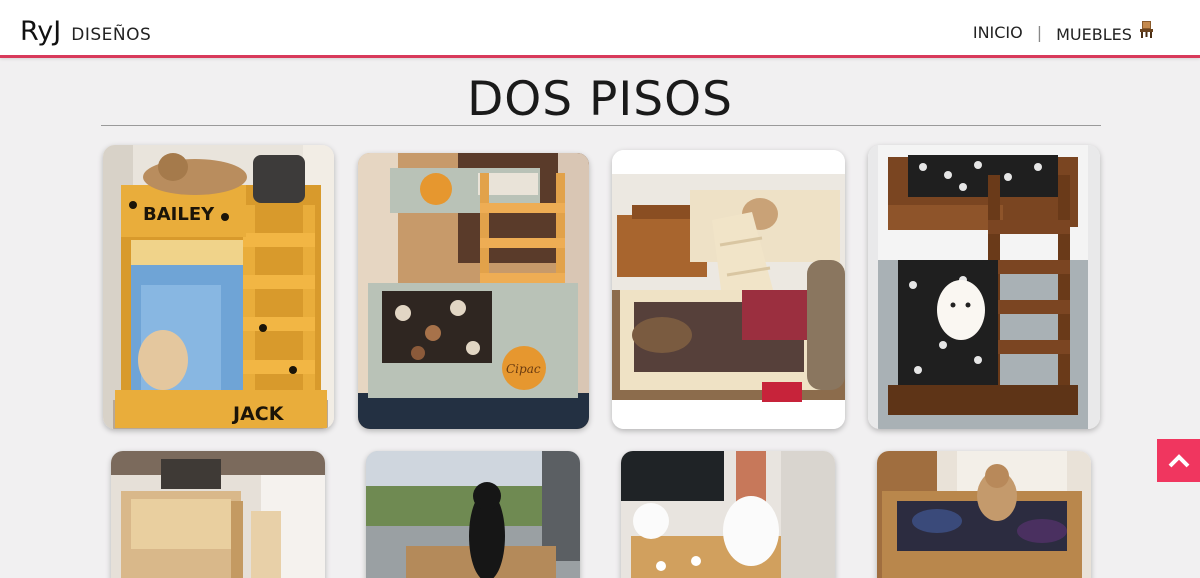 The width and height of the screenshot is (1200, 578). What do you see at coordinates (179, 214) in the screenshot?
I see `svg-text: BAILEY` at bounding box center [179, 214].